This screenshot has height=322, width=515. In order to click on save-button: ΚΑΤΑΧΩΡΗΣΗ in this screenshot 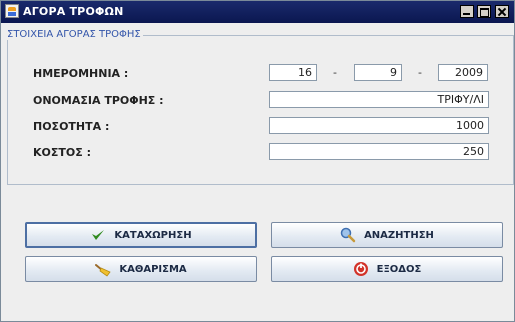, I will do `click(141, 235)`.